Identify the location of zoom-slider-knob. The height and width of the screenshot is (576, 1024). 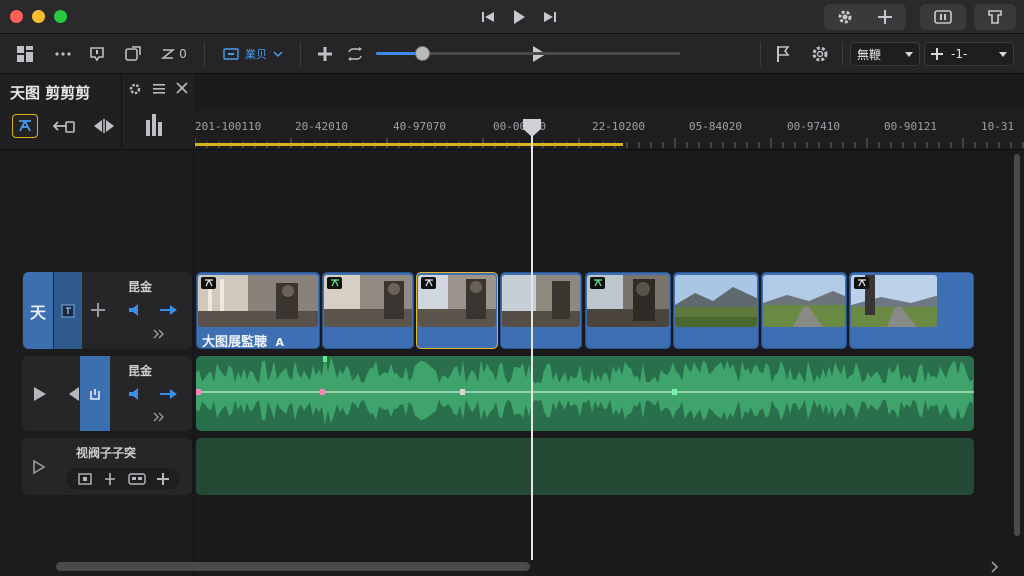
(422, 53).